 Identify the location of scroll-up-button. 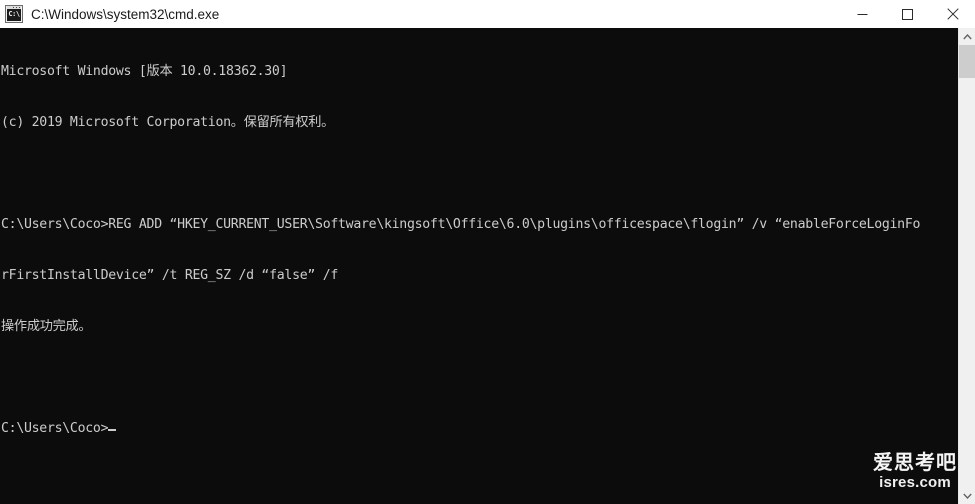
(967, 36).